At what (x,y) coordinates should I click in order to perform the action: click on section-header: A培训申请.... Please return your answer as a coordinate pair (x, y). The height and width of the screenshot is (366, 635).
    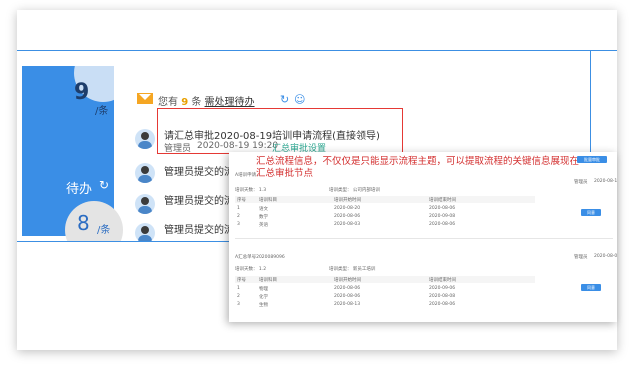
    Looking at the image, I should click on (248, 175).